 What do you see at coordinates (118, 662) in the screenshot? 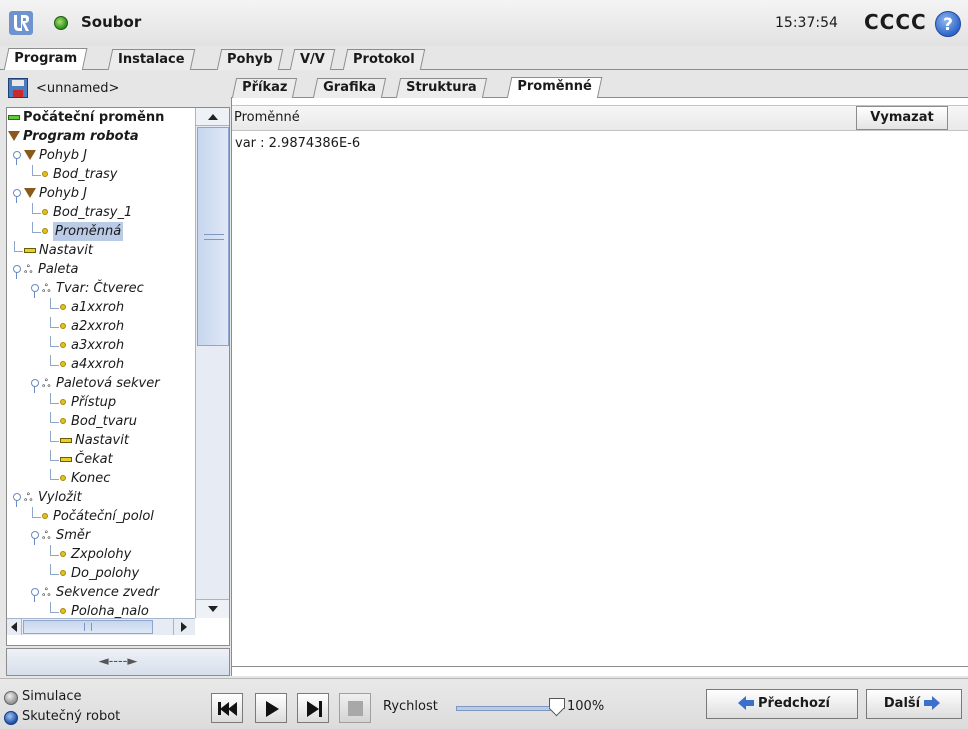
I see `panel-resize-handle: ◄----►` at bounding box center [118, 662].